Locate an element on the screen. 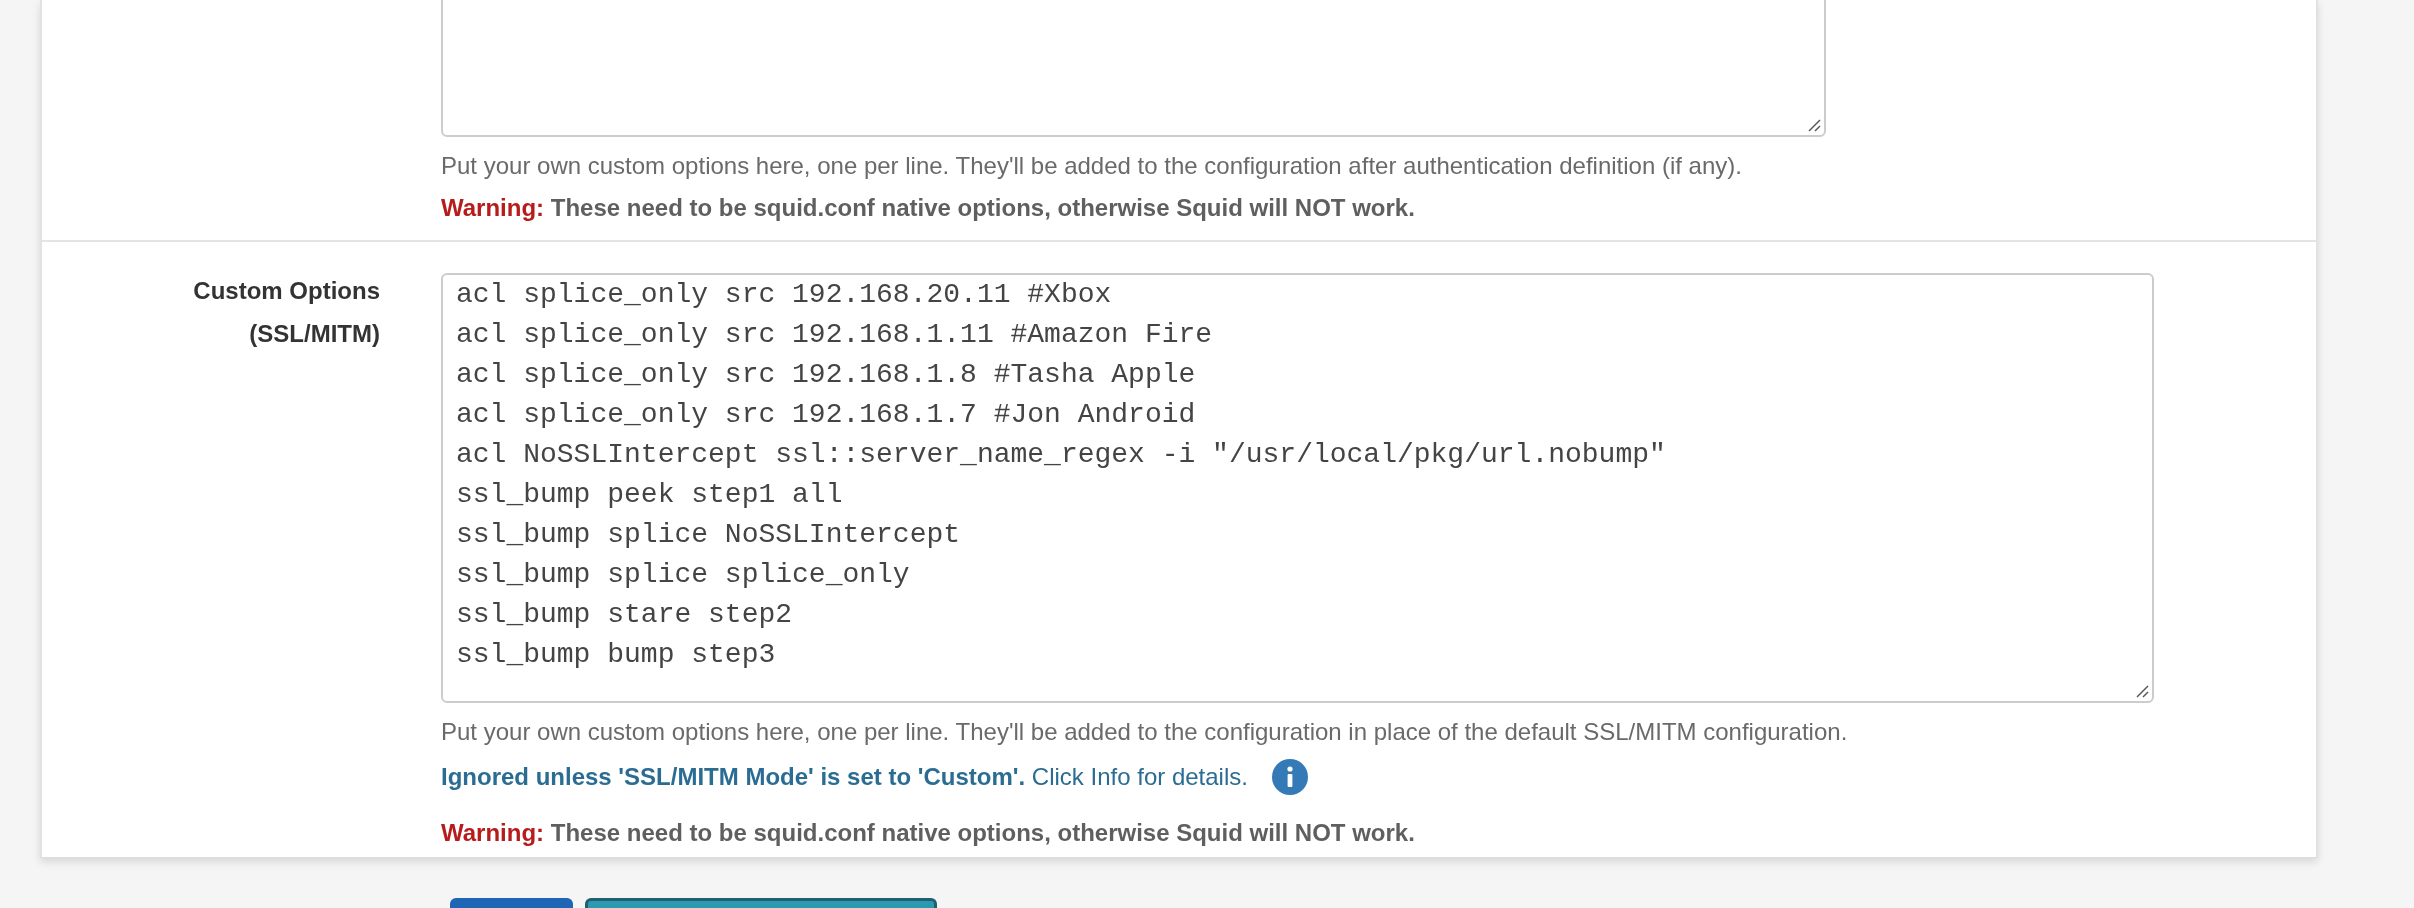  field-label: Custom Options (SSL/MITM) is located at coordinates (286, 312).